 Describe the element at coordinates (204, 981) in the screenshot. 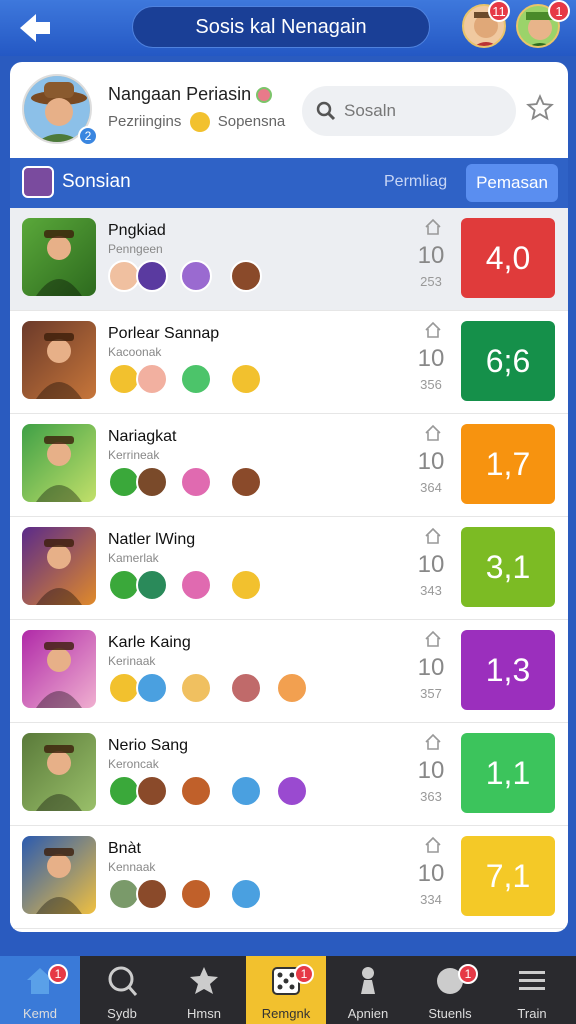

I see `star-icon` at that location.